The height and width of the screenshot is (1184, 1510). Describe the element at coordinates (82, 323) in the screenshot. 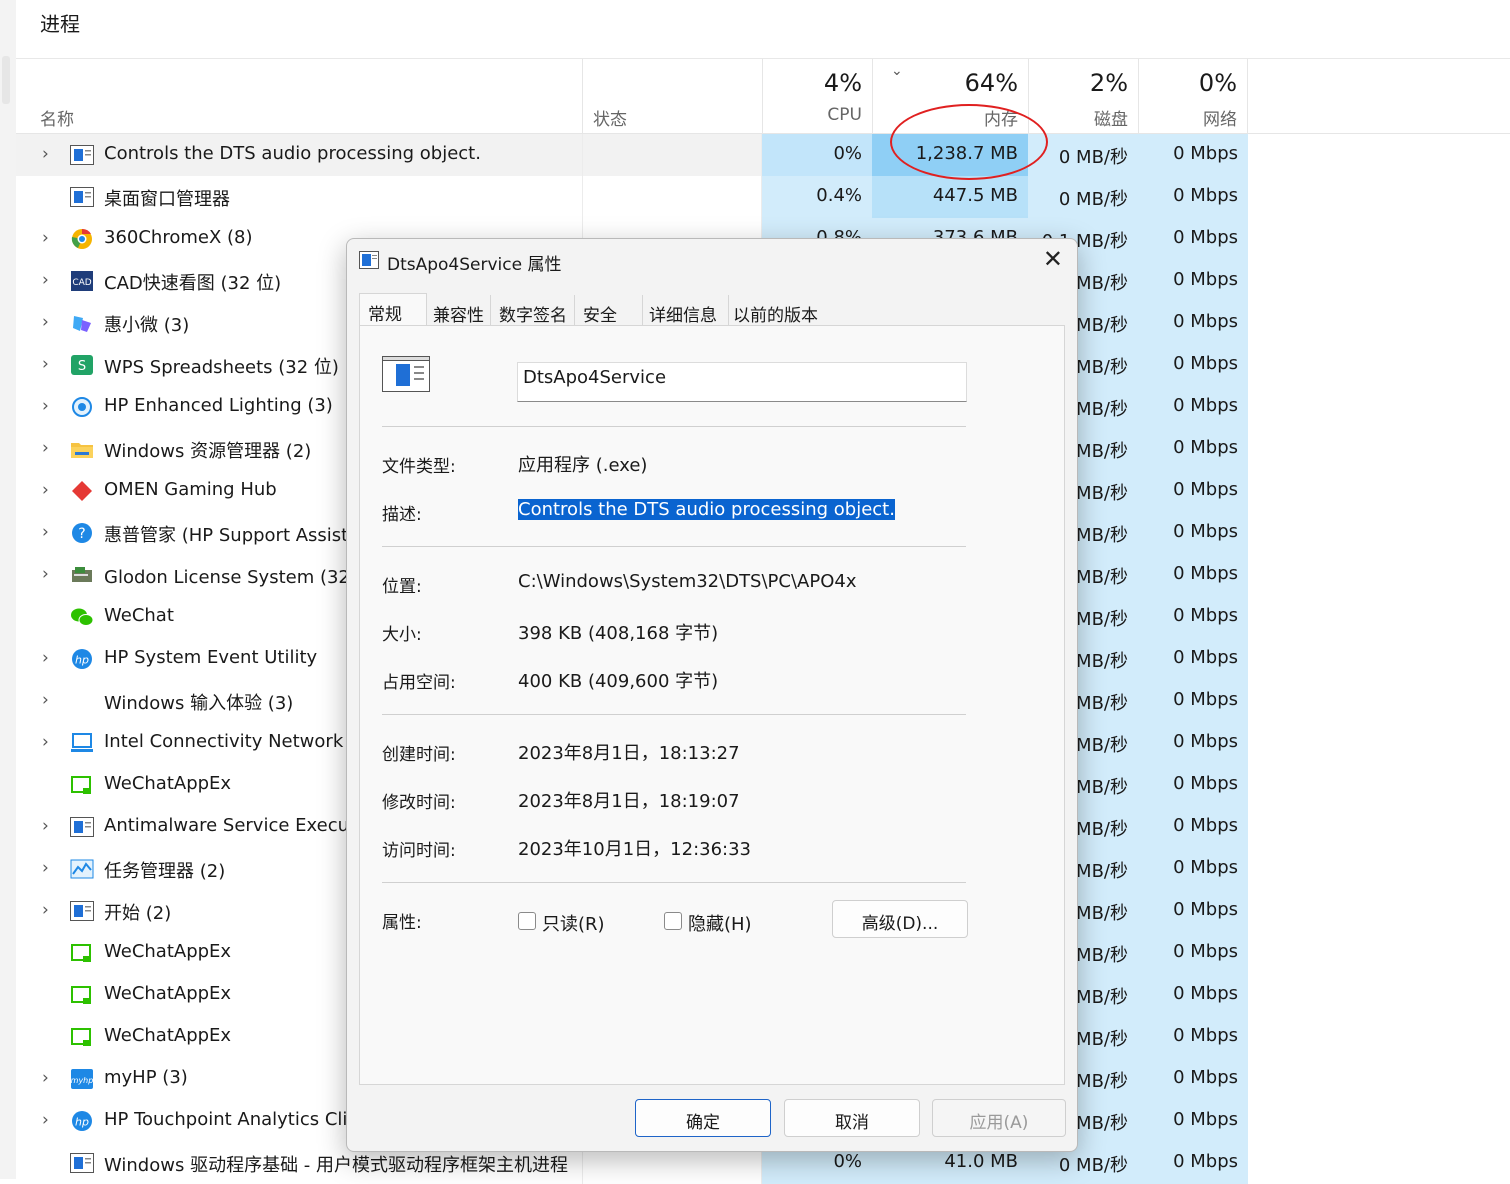

I see `hxw-icon` at that location.